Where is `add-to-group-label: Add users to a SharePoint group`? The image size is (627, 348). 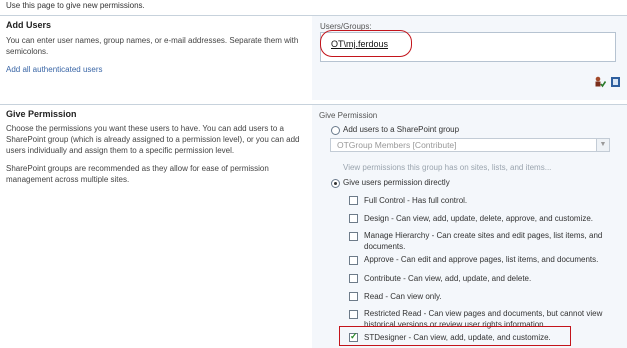
add-to-group-label: Add users to a SharePoint group is located at coordinates (401, 129).